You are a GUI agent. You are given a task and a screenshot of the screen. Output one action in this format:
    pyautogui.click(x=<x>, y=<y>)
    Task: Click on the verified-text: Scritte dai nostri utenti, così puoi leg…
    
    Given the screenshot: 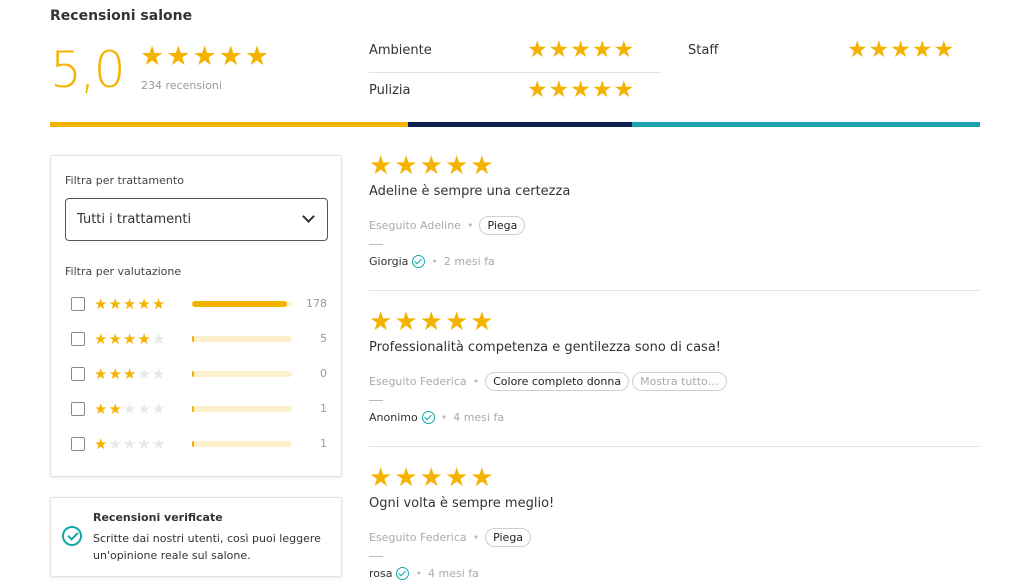 What is the action you would take?
    pyautogui.click(x=207, y=547)
    